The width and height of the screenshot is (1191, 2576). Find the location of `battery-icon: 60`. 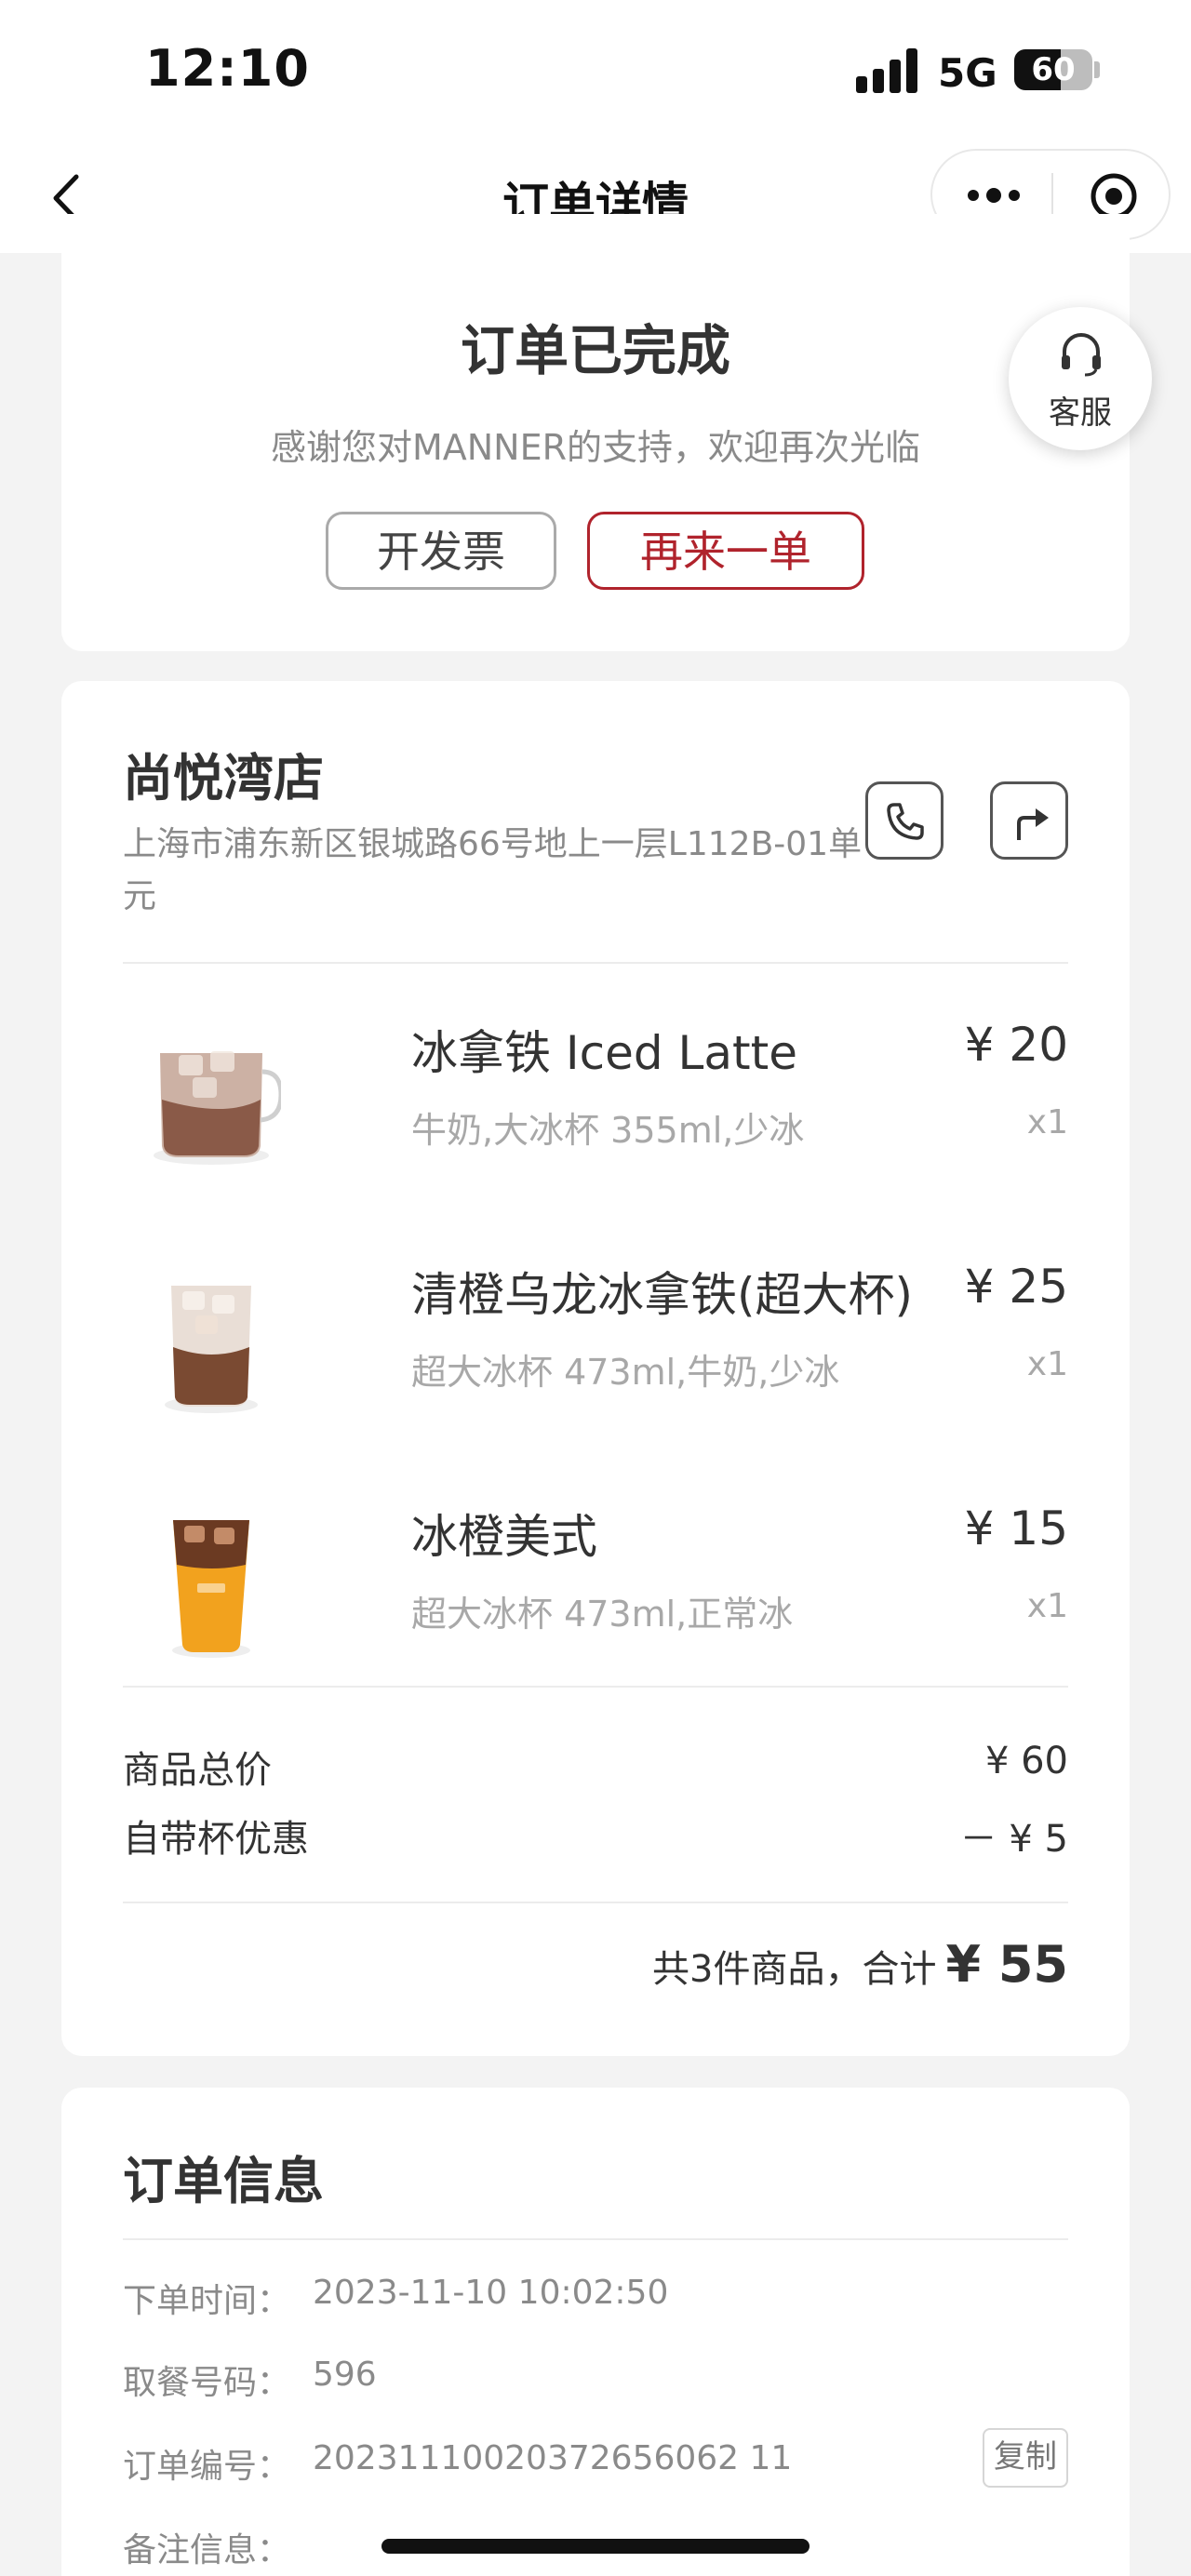

battery-icon: 60 is located at coordinates (1053, 69).